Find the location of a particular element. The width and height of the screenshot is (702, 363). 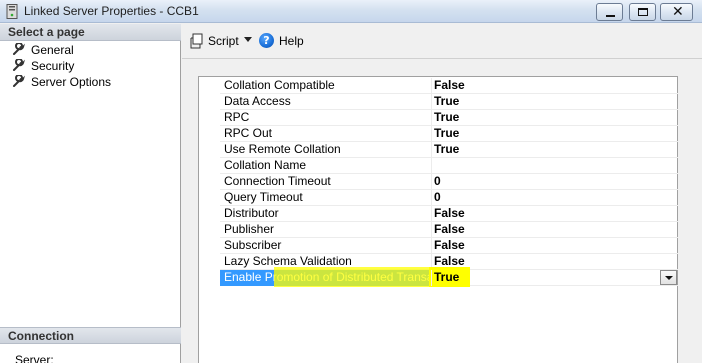

connection-header: Connection is located at coordinates (90, 335).